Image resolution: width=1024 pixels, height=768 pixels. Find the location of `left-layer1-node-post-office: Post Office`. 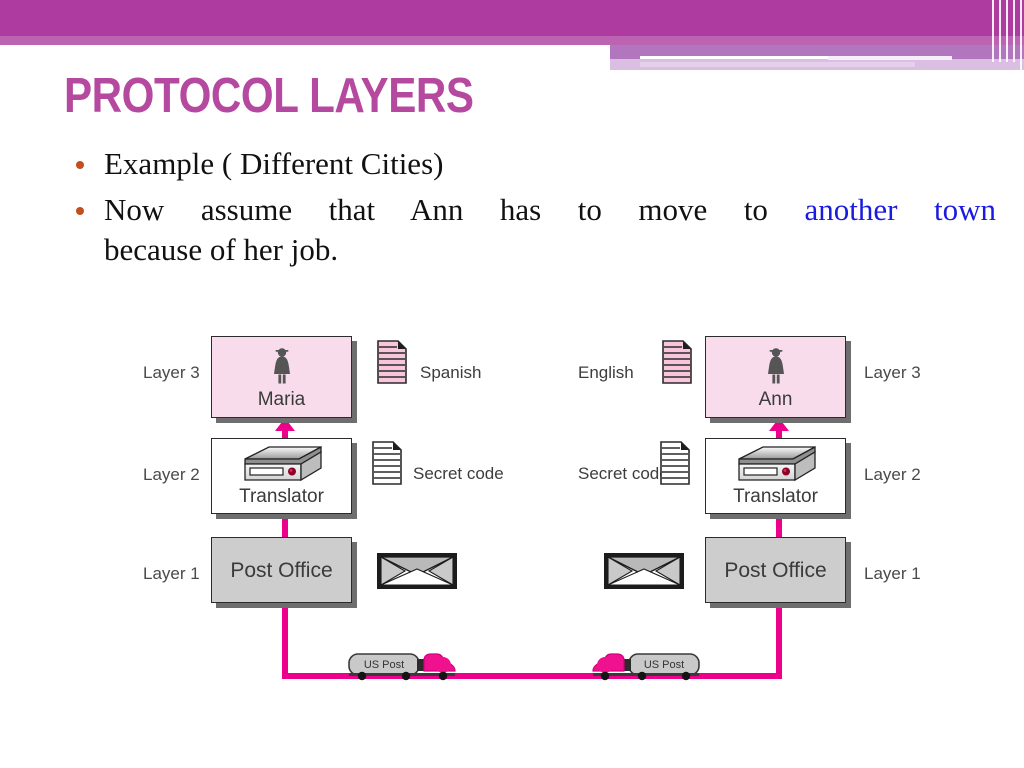

left-layer1-node-post-office: Post Office is located at coordinates (281, 570).